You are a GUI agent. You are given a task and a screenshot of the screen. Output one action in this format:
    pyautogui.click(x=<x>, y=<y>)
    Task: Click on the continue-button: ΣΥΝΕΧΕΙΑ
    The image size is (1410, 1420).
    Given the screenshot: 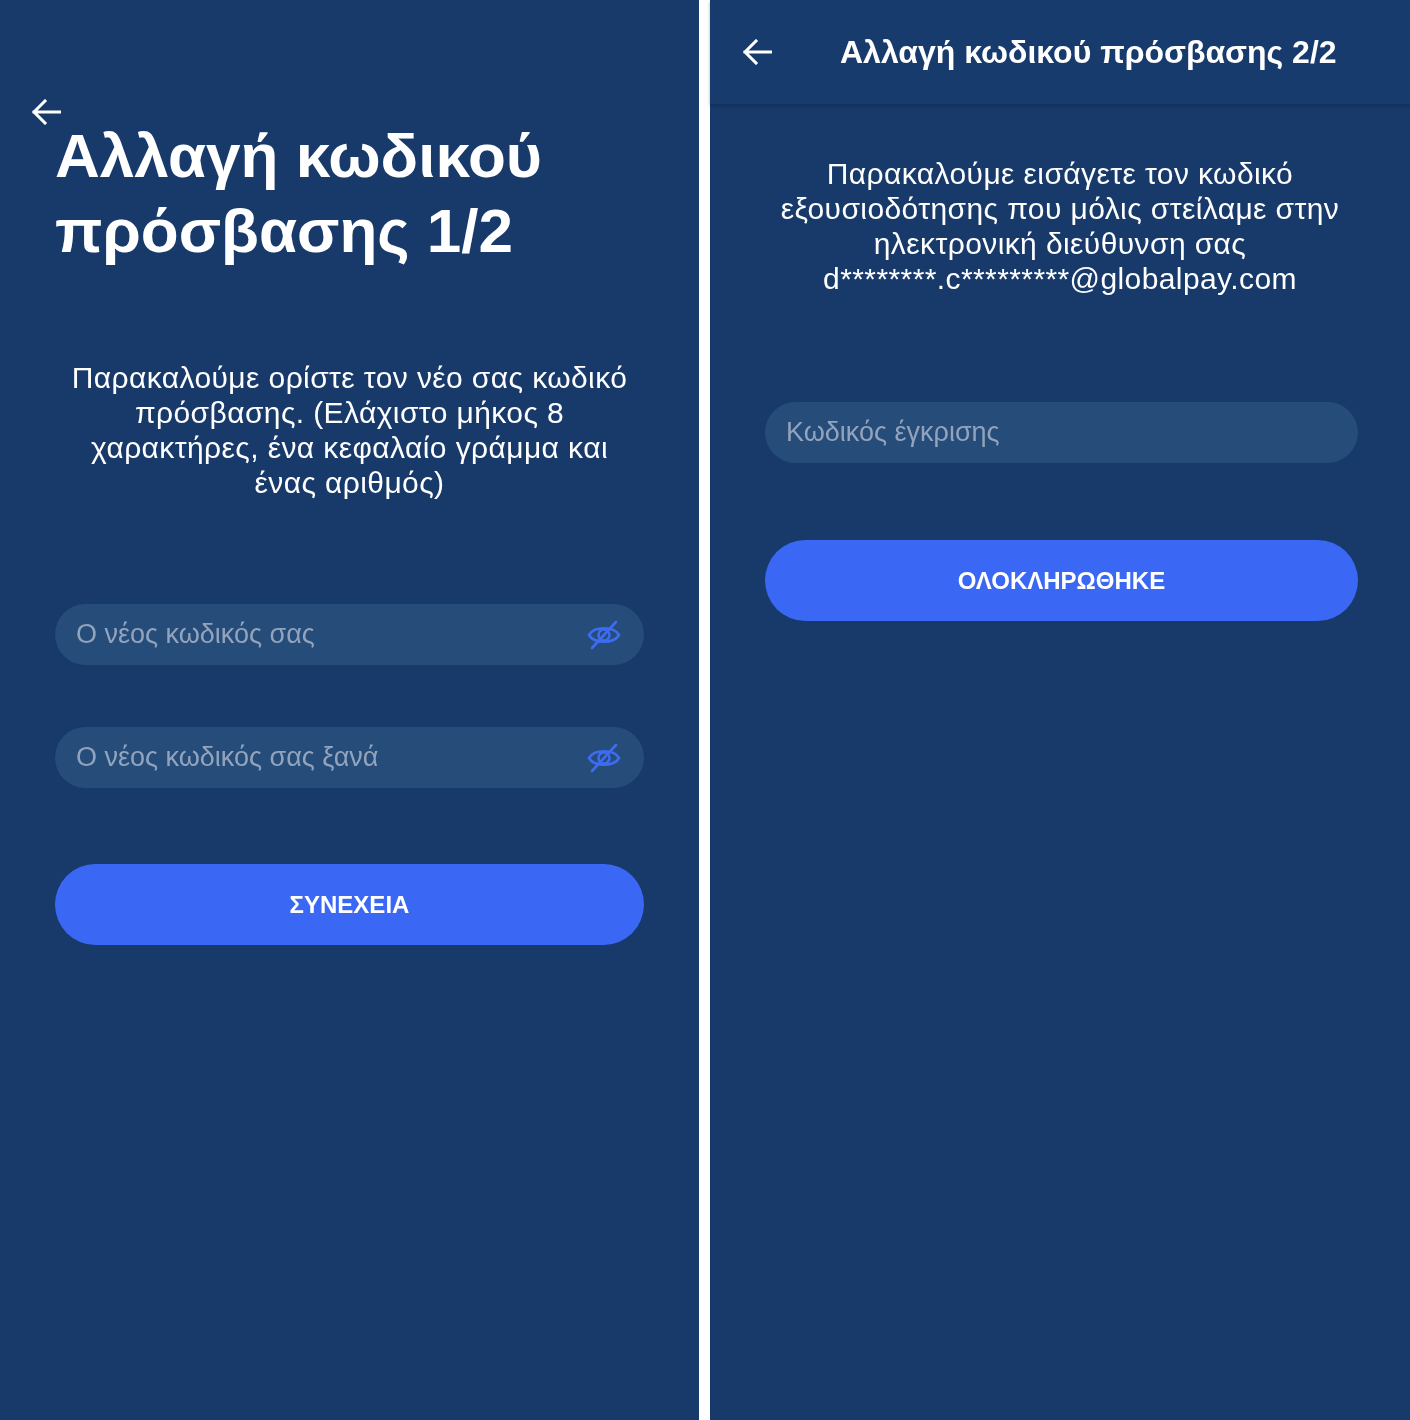 What is the action you would take?
    pyautogui.click(x=349, y=904)
    